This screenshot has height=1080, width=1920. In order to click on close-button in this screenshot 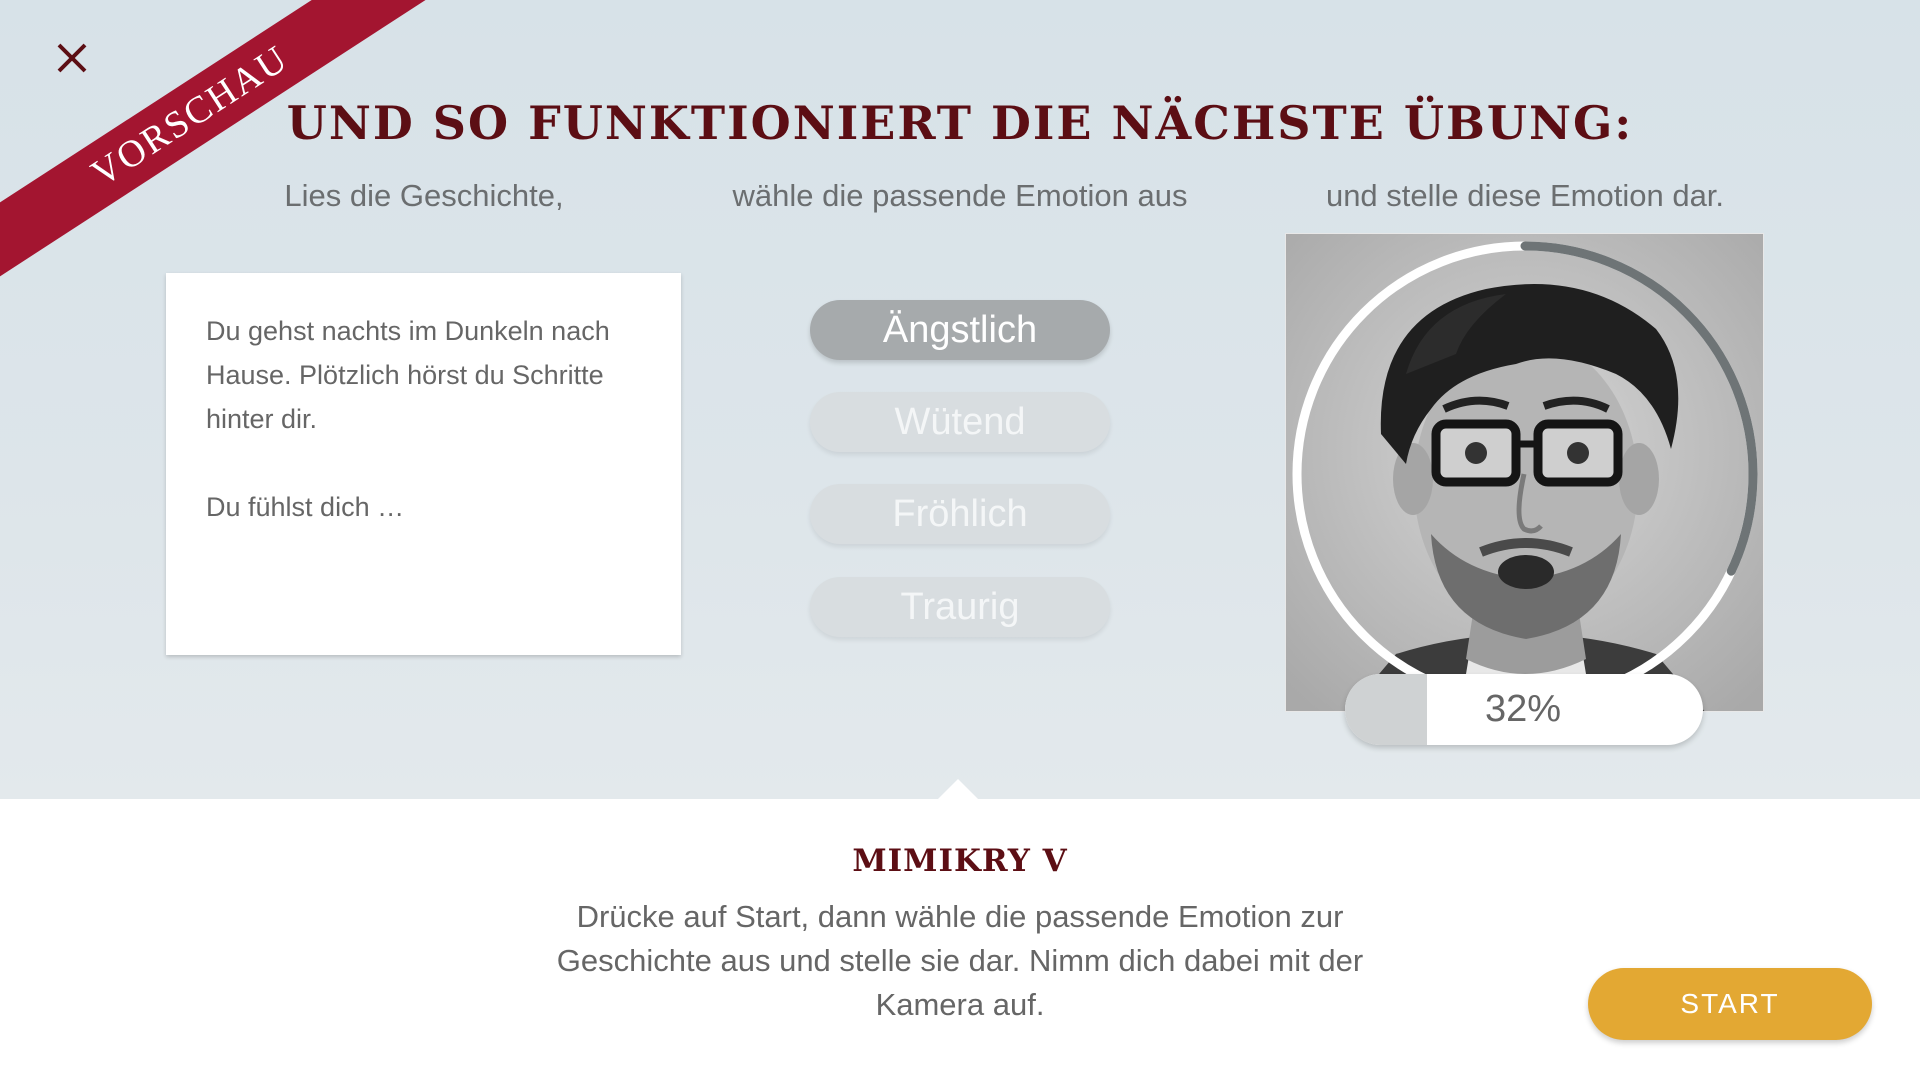, I will do `click(72, 58)`.